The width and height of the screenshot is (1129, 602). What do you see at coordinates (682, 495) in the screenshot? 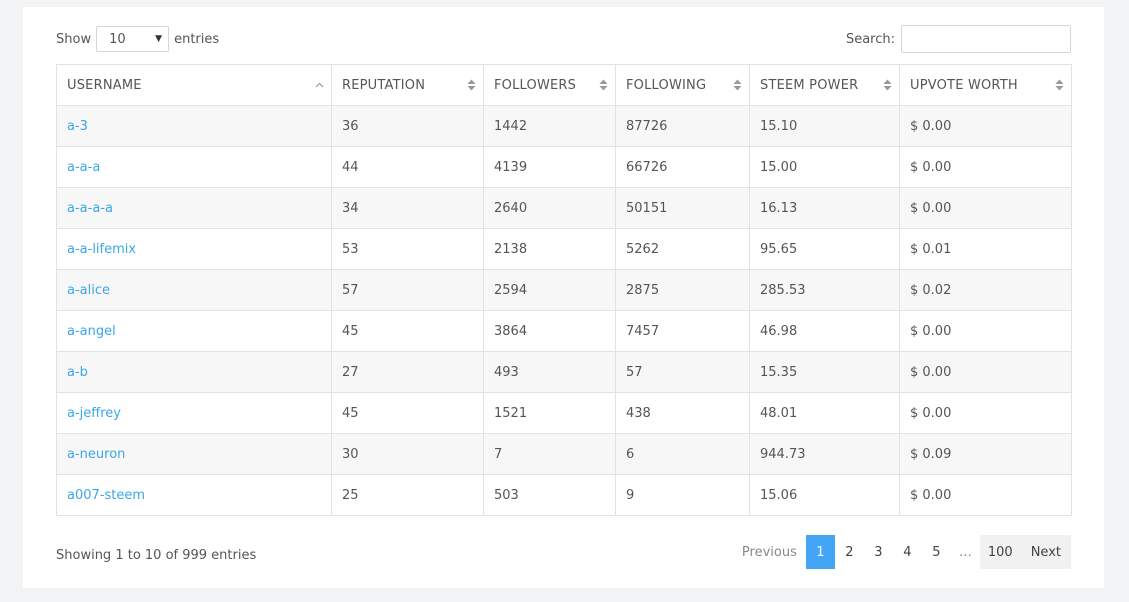
I see `table-cell-following: 9` at bounding box center [682, 495].